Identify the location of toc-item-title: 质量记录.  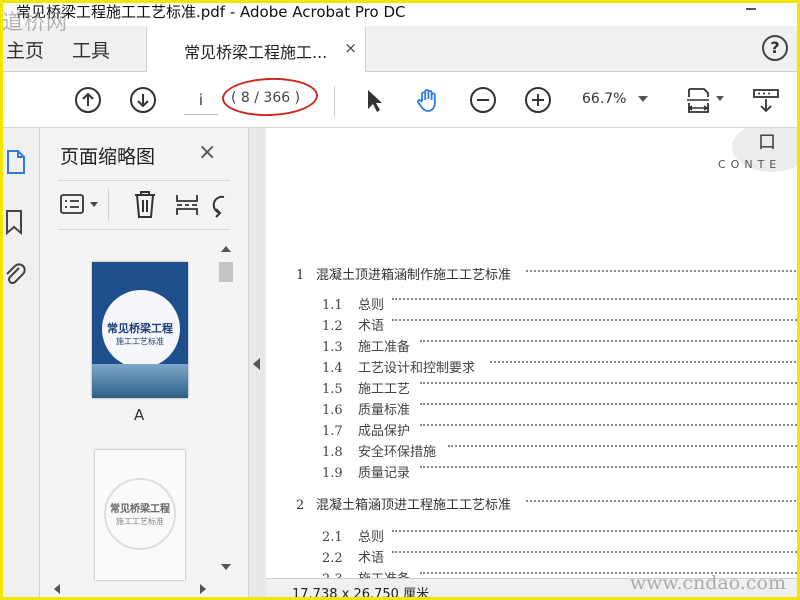
(384, 473).